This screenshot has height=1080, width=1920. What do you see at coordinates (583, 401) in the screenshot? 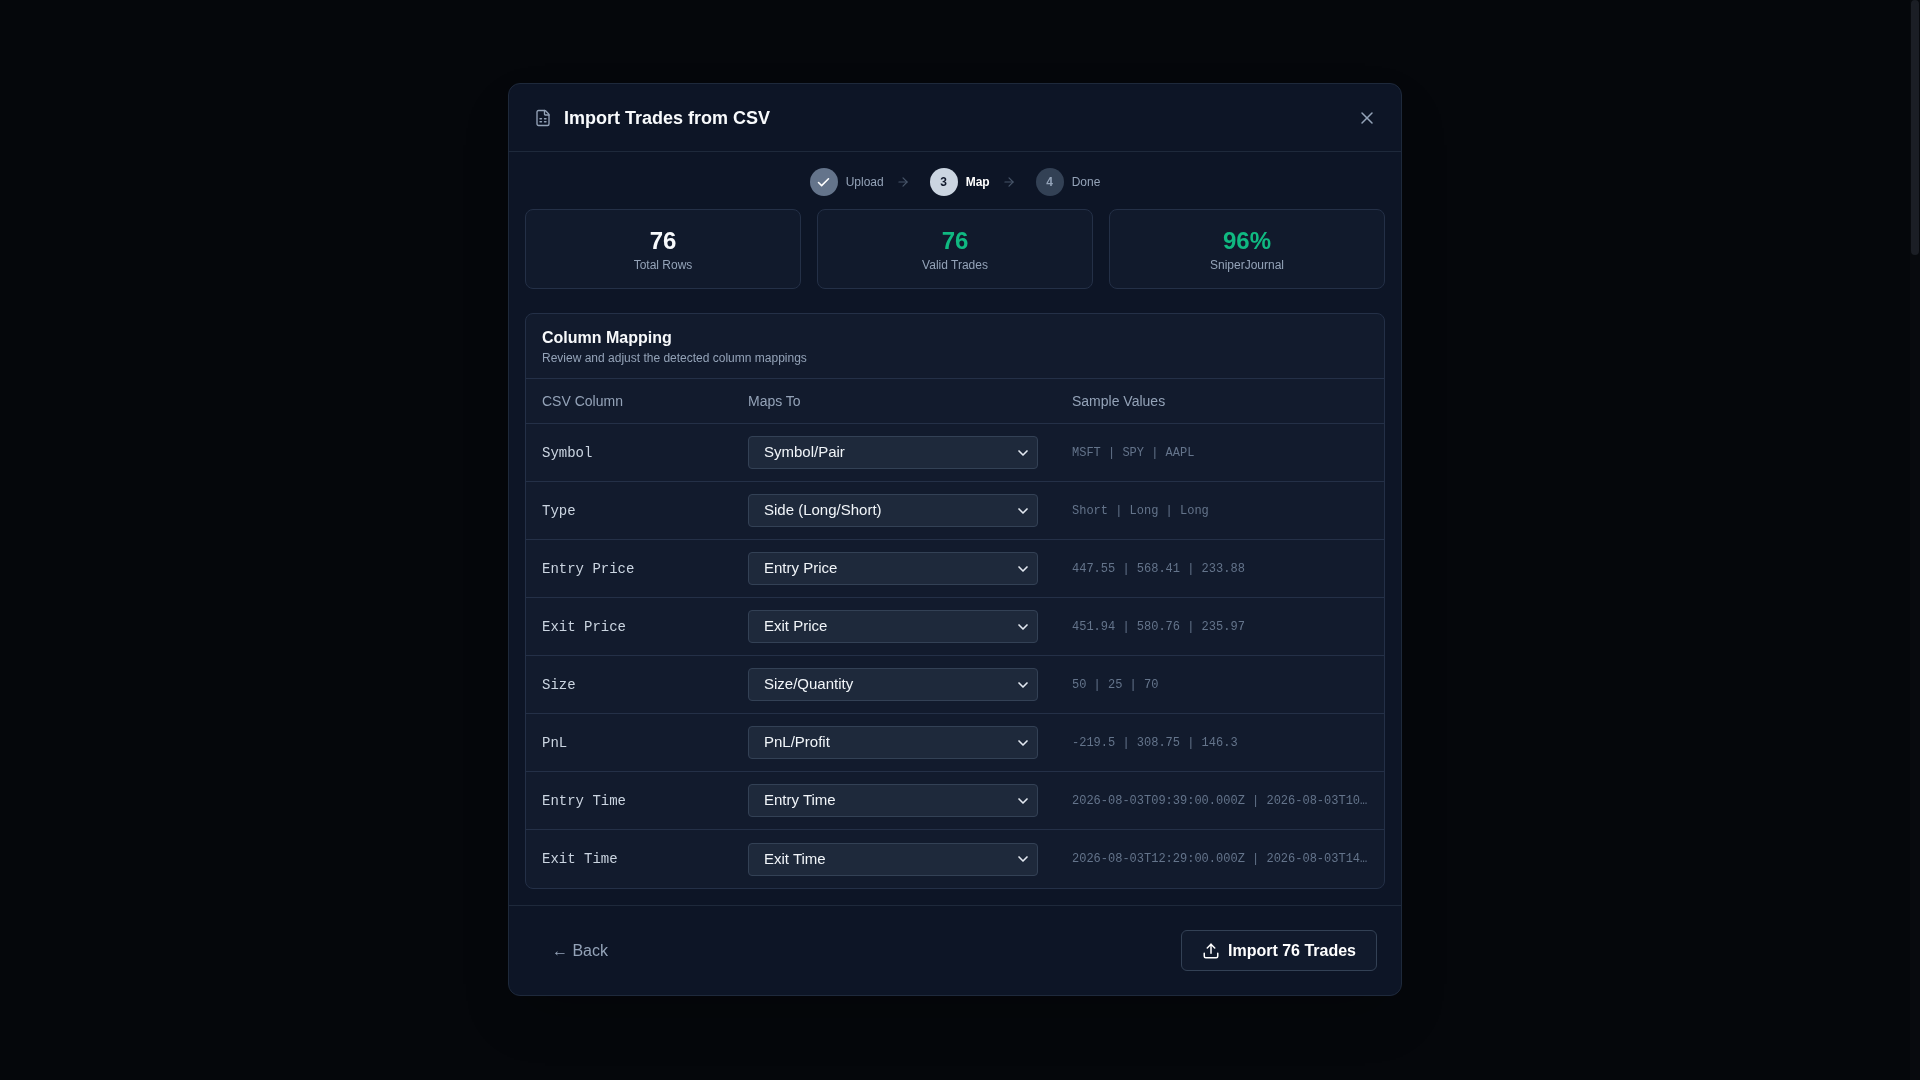
I see `column-header: CSV Column` at bounding box center [583, 401].